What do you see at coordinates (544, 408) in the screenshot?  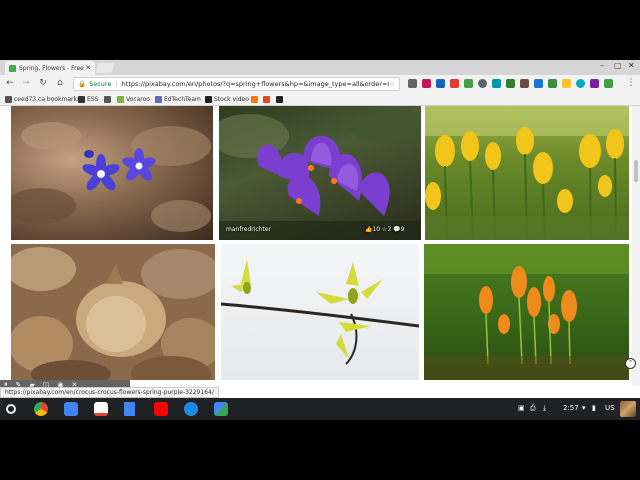 I see `download-icon: ⤓` at bounding box center [544, 408].